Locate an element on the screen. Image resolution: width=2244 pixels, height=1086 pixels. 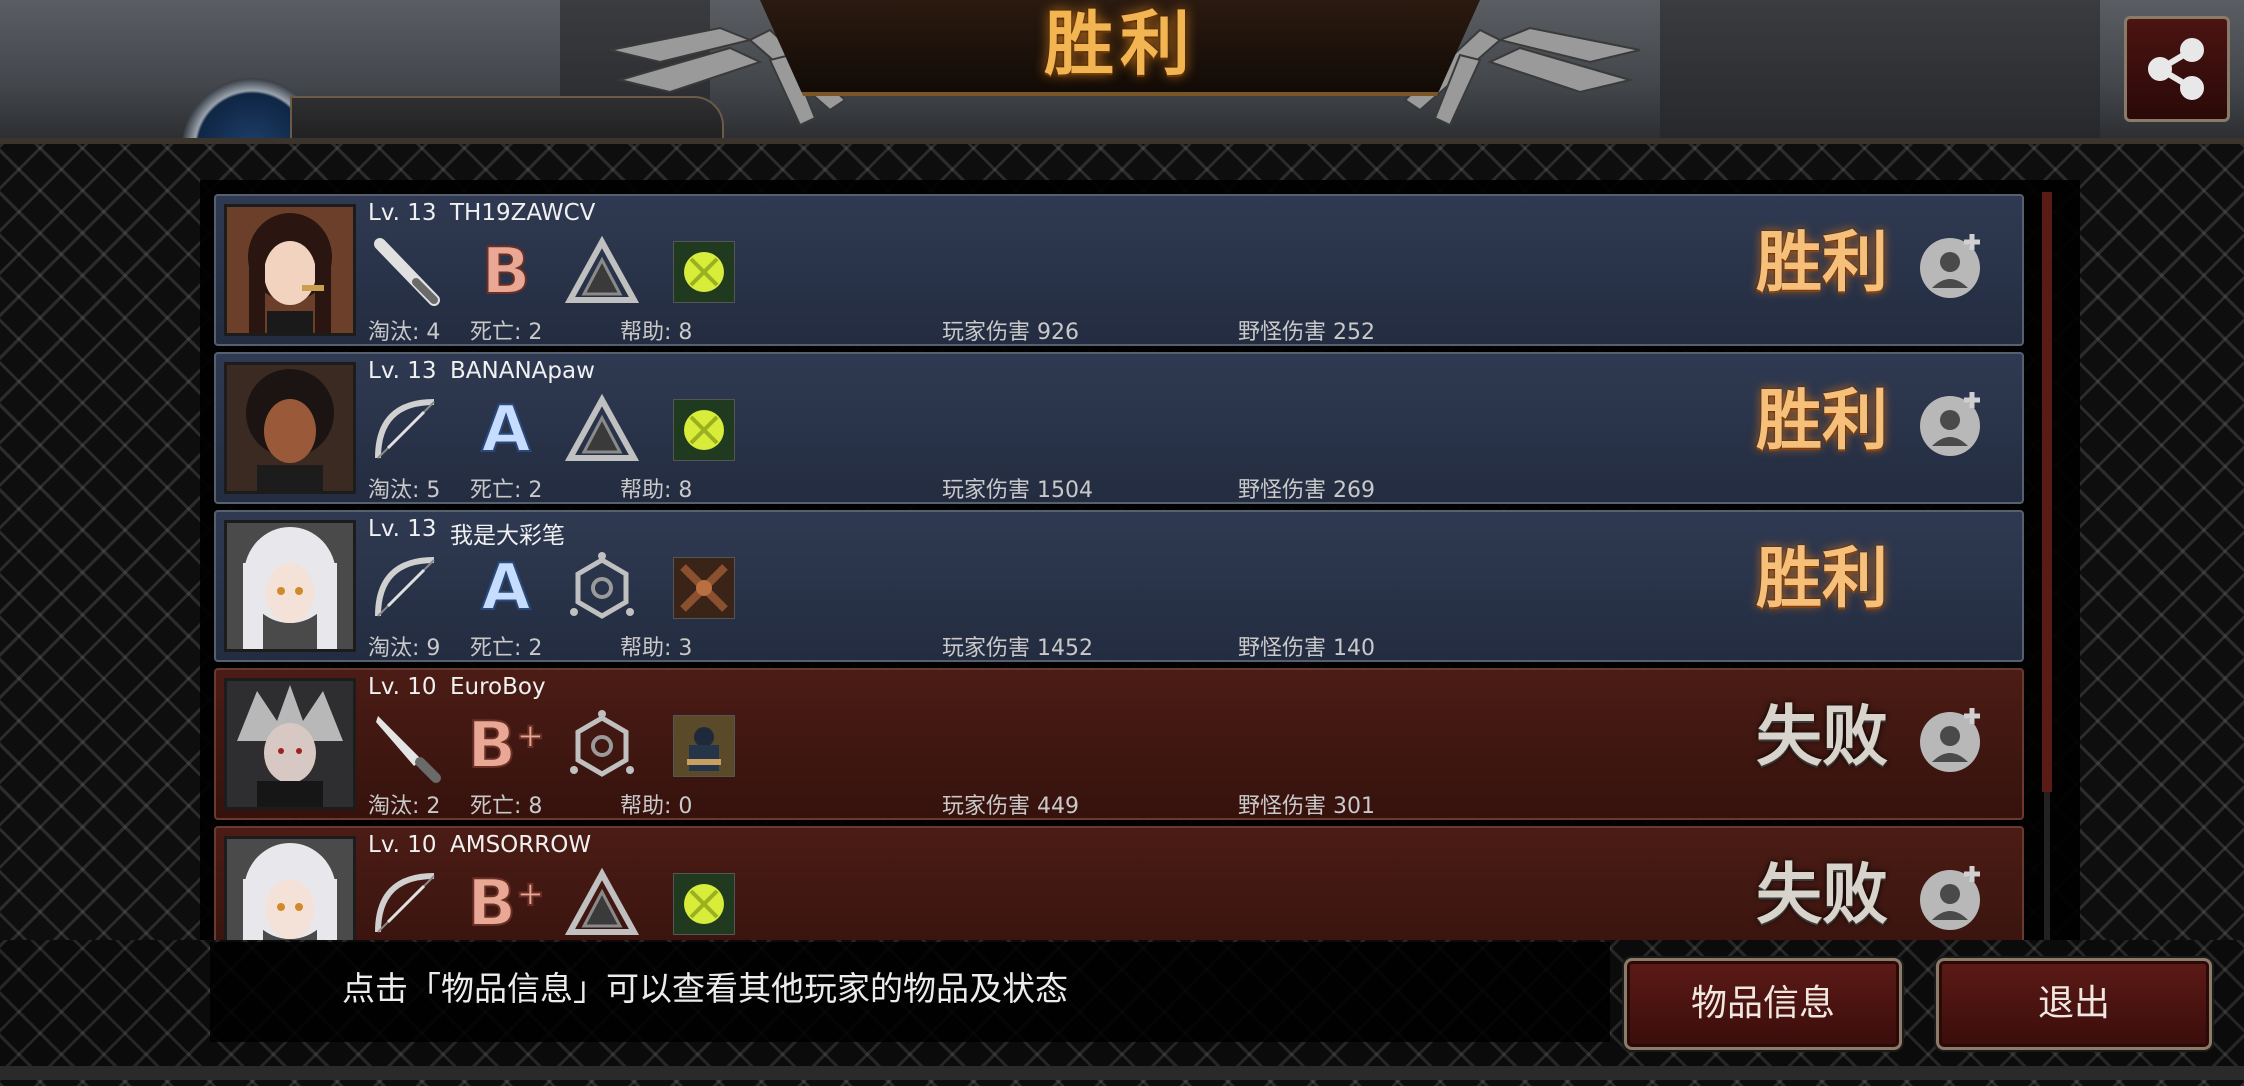
exit-button: 退出 is located at coordinates (2074, 1004).